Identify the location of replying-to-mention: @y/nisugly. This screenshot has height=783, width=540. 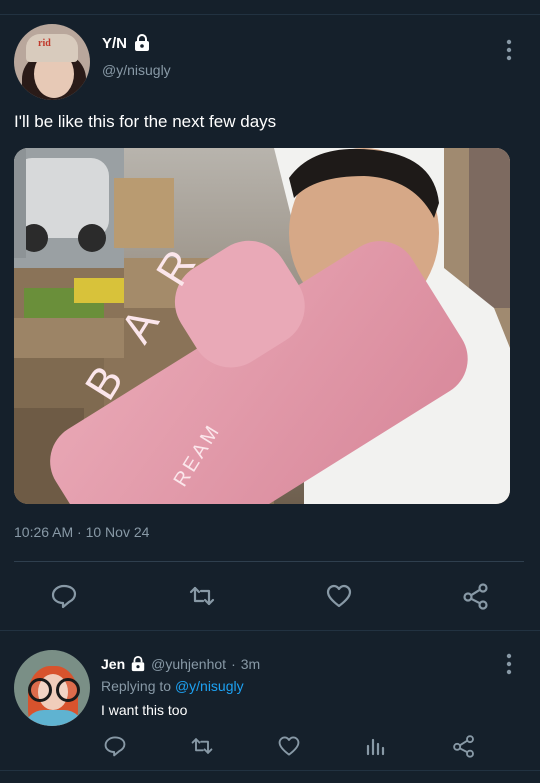
(209, 686).